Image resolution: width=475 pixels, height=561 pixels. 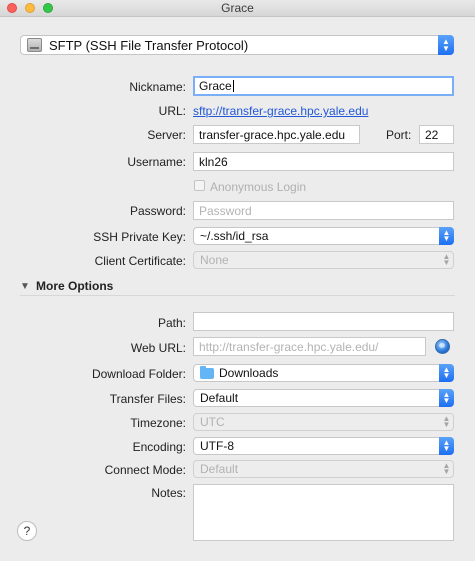 I want to click on port-value: 22, so click(x=432, y=135).